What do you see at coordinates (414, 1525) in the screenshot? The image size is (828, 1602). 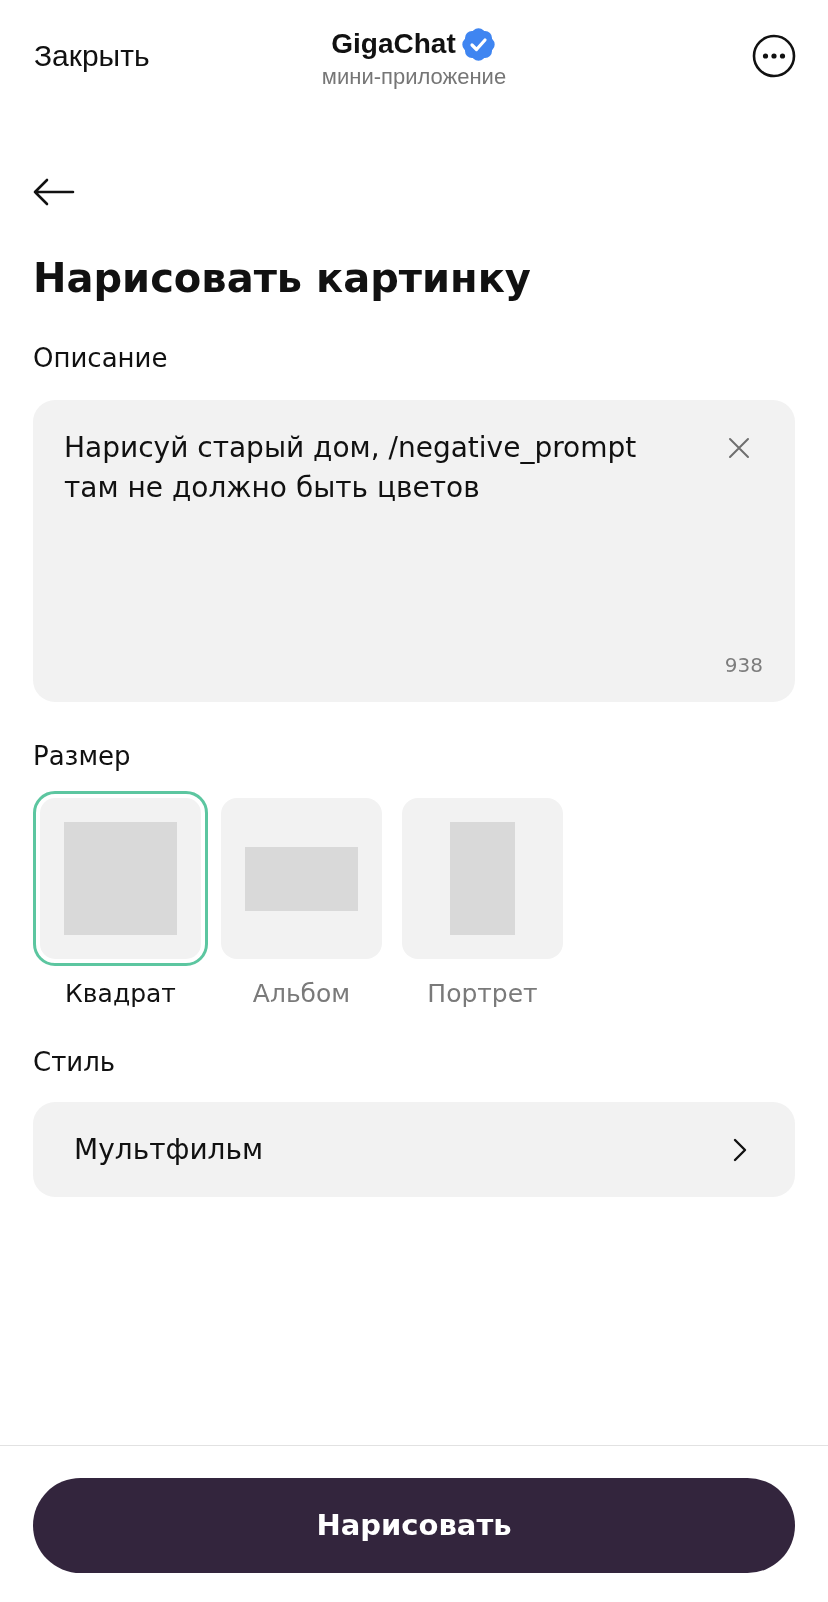 I see `draw-button: Нарисовать` at bounding box center [414, 1525].